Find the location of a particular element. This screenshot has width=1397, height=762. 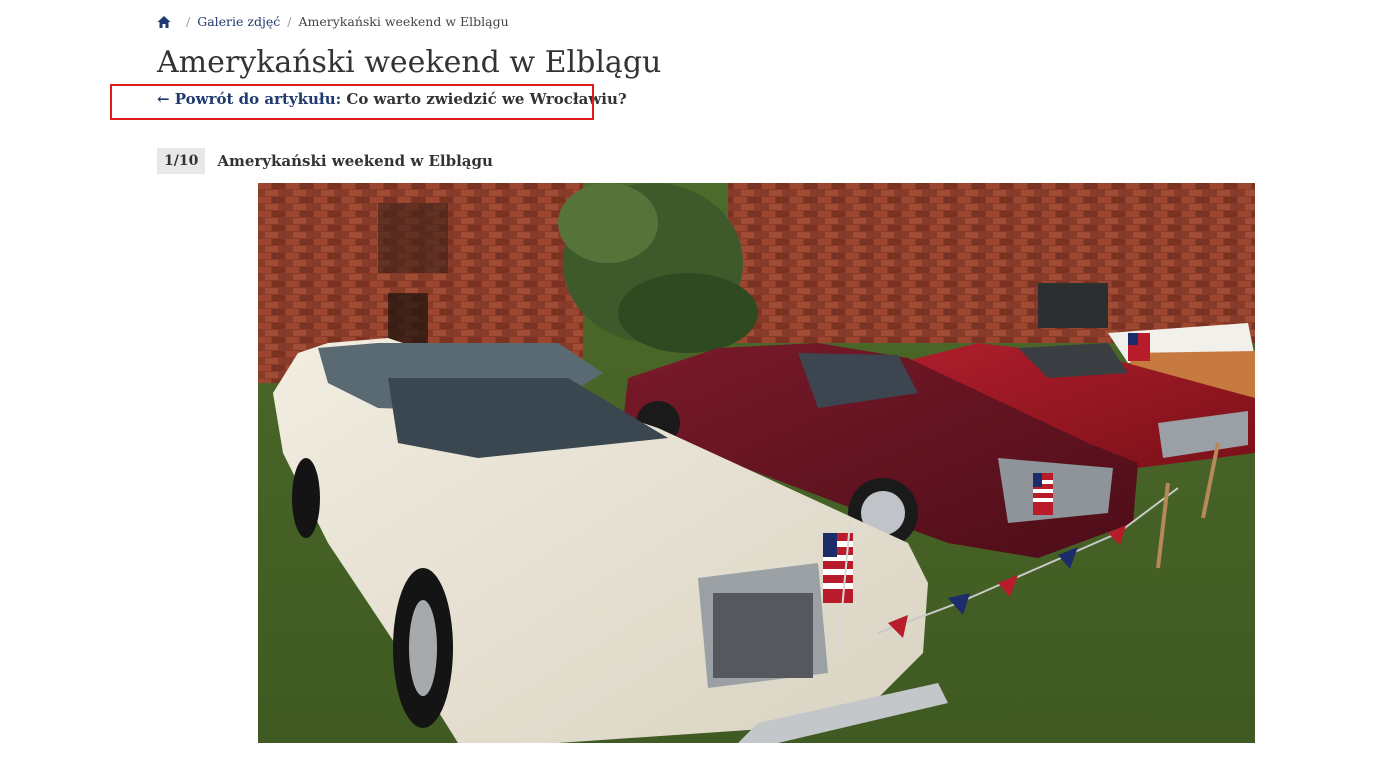

page-title: Amerykański weekend w Elblągu is located at coordinates (409, 62).